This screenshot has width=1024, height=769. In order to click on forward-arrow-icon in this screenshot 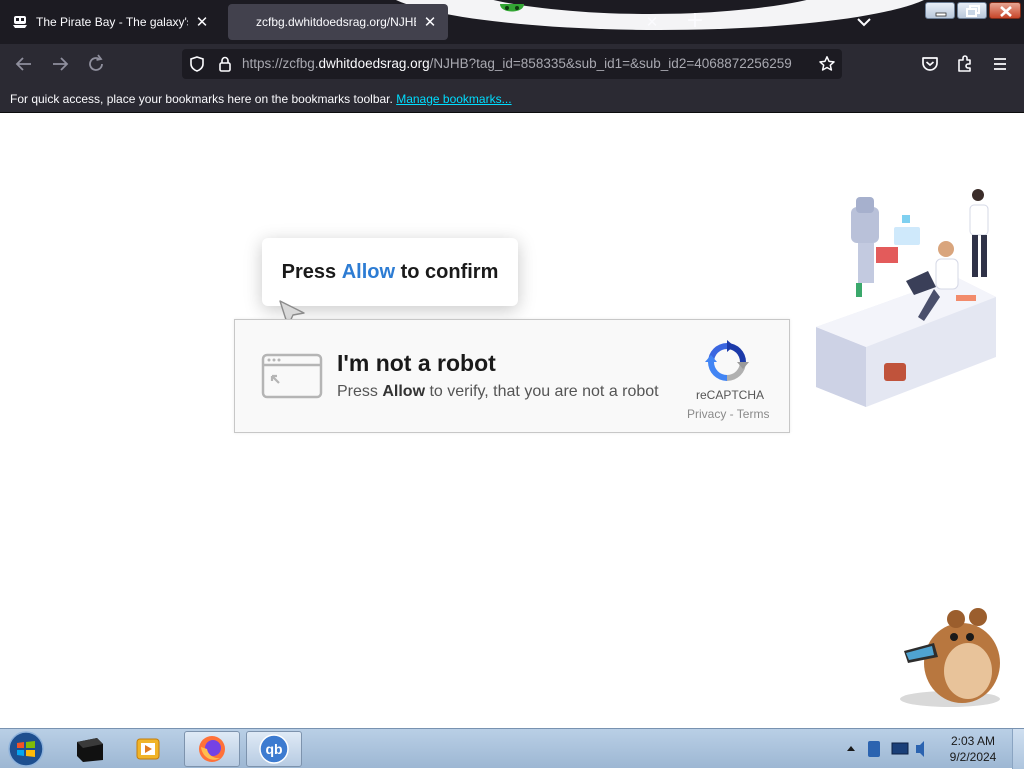, I will do `click(60, 64)`.